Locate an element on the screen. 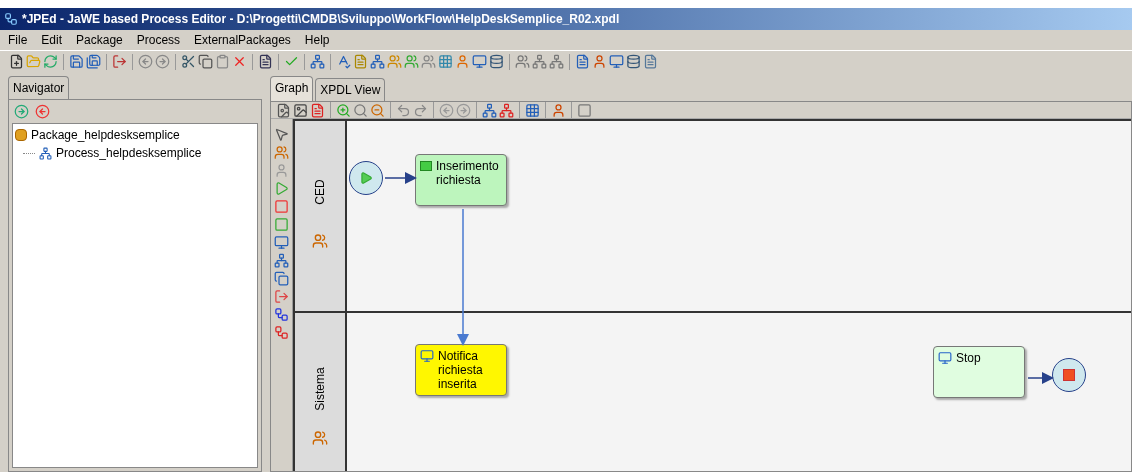 Image resolution: width=1132 pixels, height=475 pixels. delete-icon is located at coordinates (239, 61).